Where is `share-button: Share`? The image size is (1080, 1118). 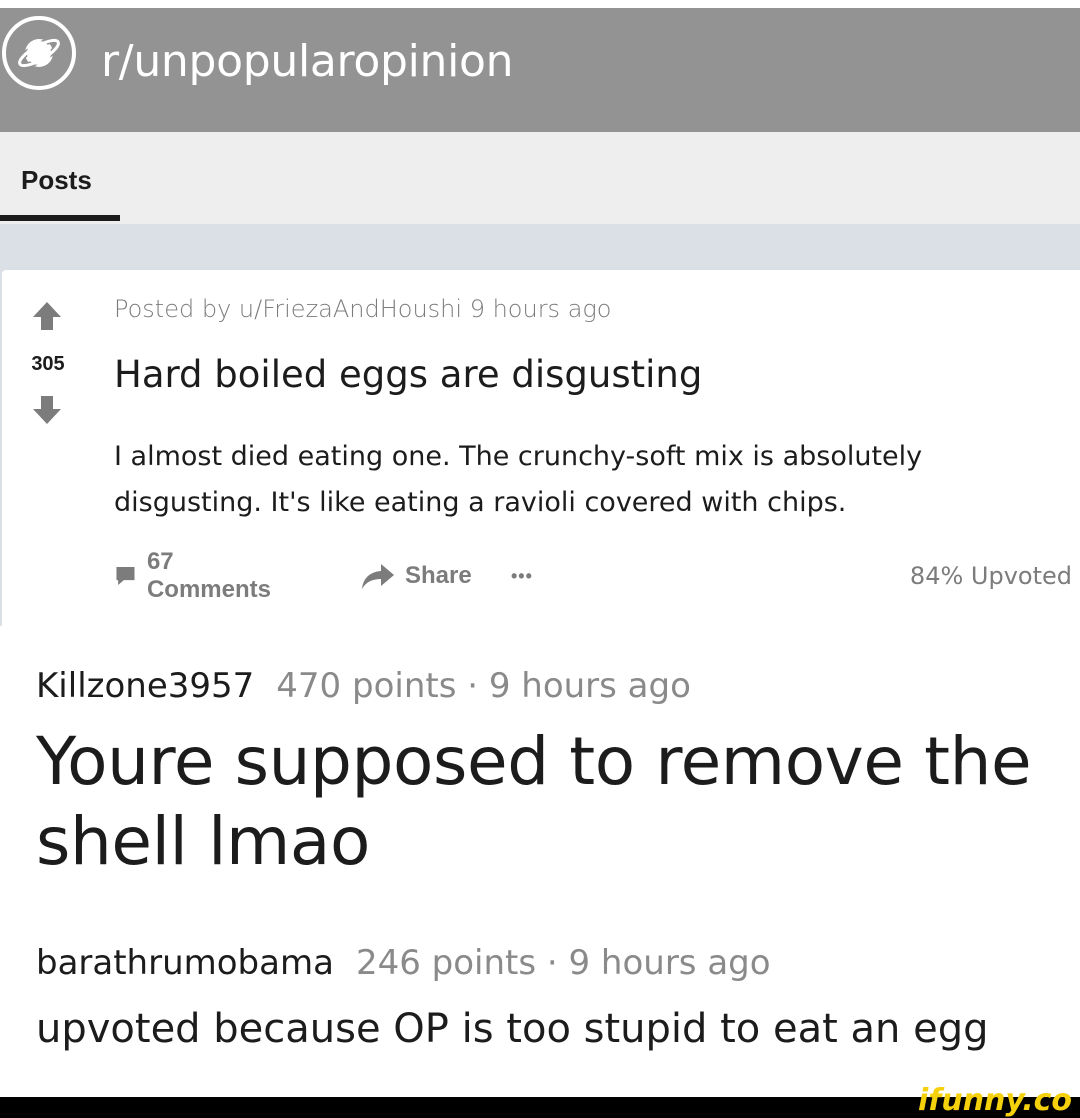
share-button: Share is located at coordinates (416, 576).